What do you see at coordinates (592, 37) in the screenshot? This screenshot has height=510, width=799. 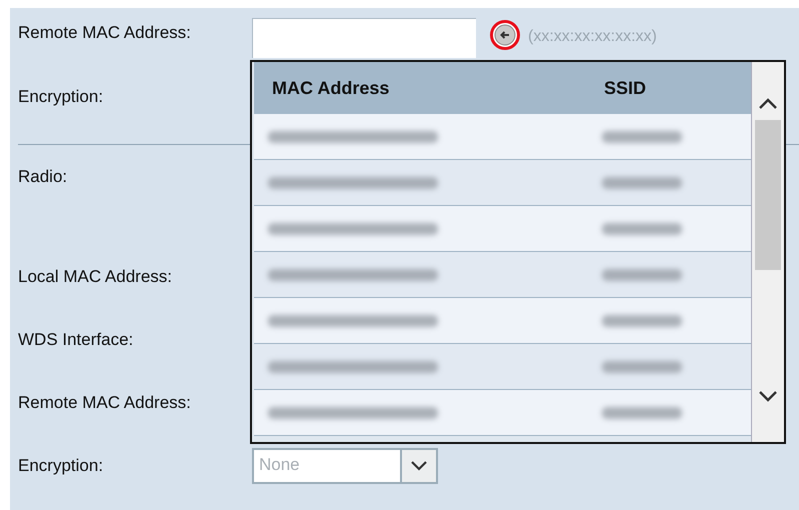 I see `format-hint: (xx:xx:xx:xx:xx:xx)` at bounding box center [592, 37].